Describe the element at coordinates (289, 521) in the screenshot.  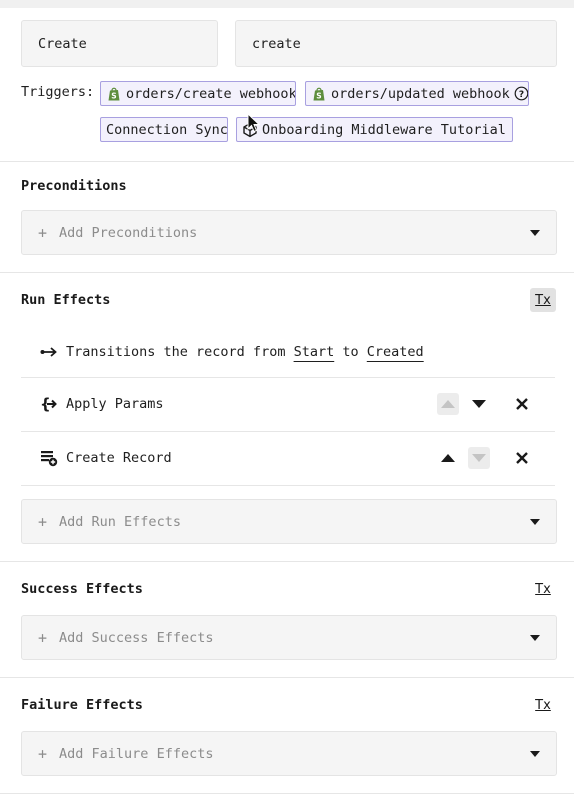
I see `add-run-effects-dropdown: + Add Run Effects` at that location.